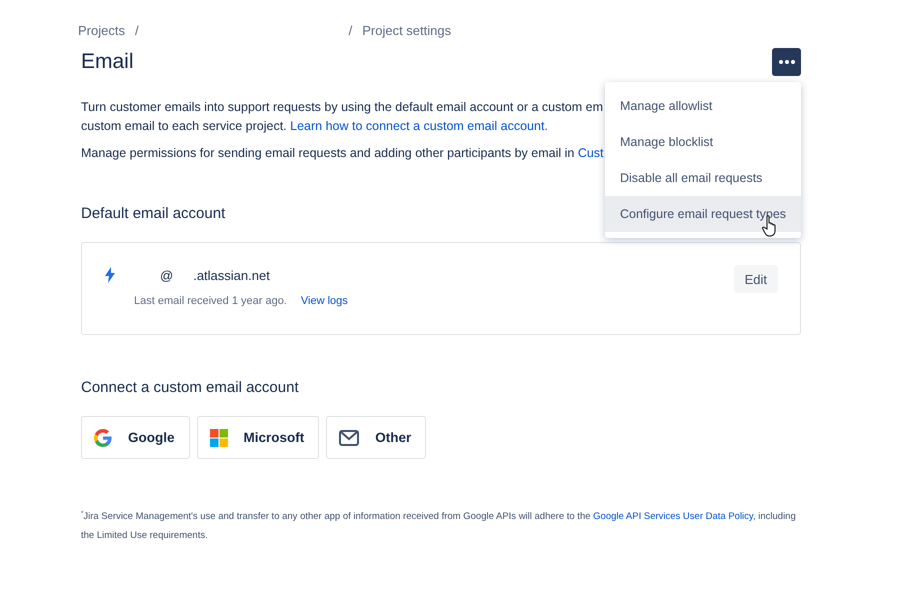 The width and height of the screenshot is (901, 602). I want to click on customer-link: Cust, so click(591, 153).